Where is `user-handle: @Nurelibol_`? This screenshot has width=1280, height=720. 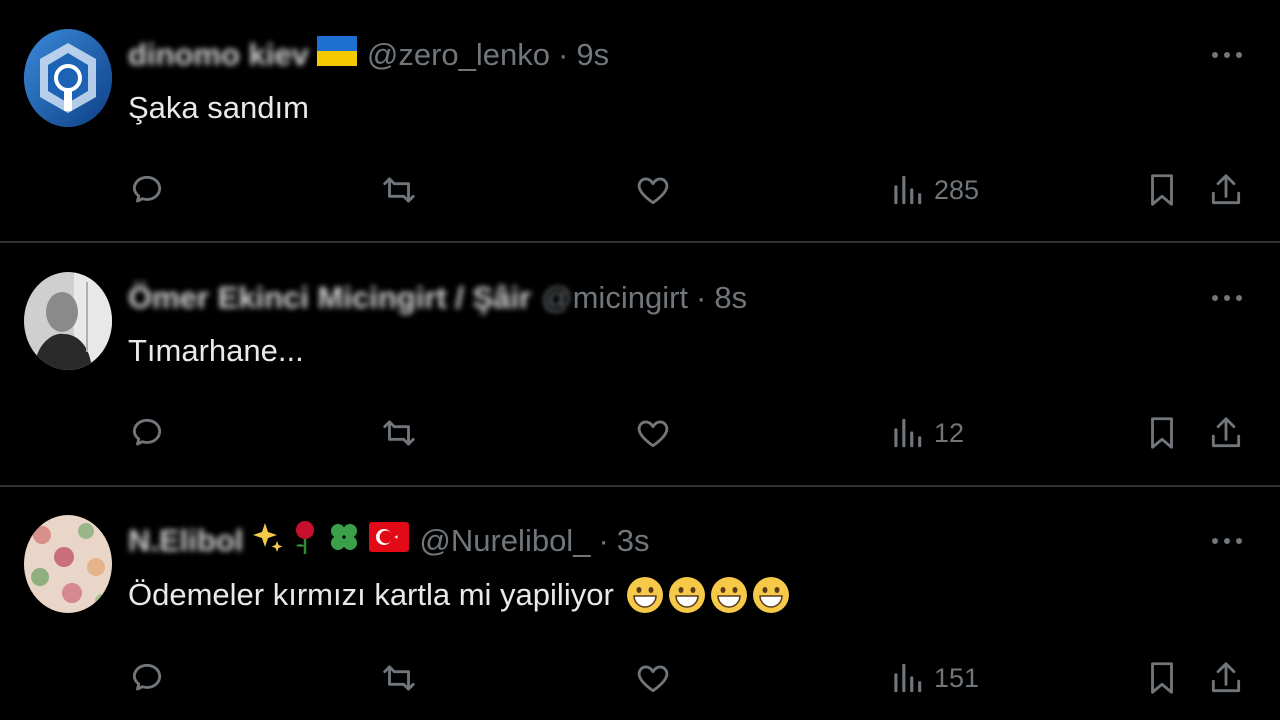
user-handle: @Nurelibol_ is located at coordinates (504, 541).